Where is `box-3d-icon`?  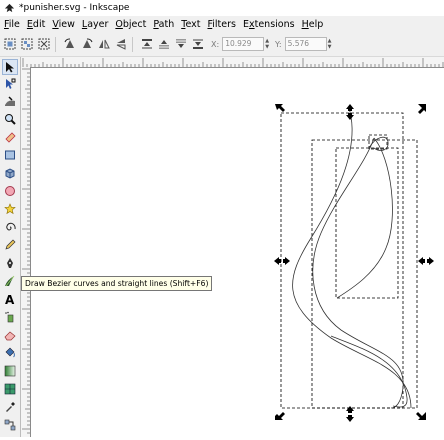 box-3d-icon is located at coordinates (10, 173).